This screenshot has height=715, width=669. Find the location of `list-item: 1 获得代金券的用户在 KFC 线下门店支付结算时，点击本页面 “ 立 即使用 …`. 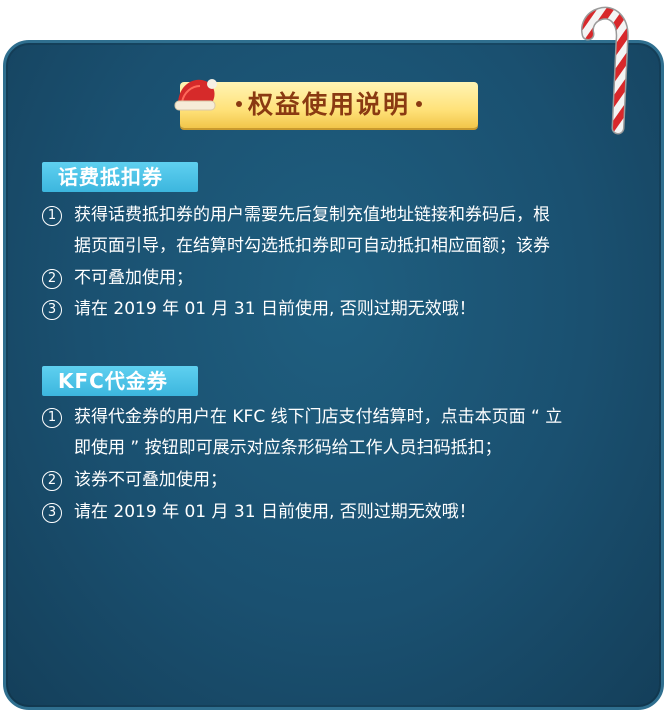

list-item: 1 获得代金券的用户在 KFC 线下门店支付结算时，点击本页面 “ 立 即使用 … is located at coordinates (337, 433).